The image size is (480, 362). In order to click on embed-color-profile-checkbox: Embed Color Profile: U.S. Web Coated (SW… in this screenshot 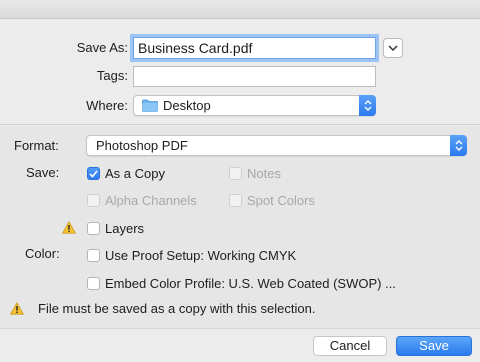, I will do `click(241, 283)`.